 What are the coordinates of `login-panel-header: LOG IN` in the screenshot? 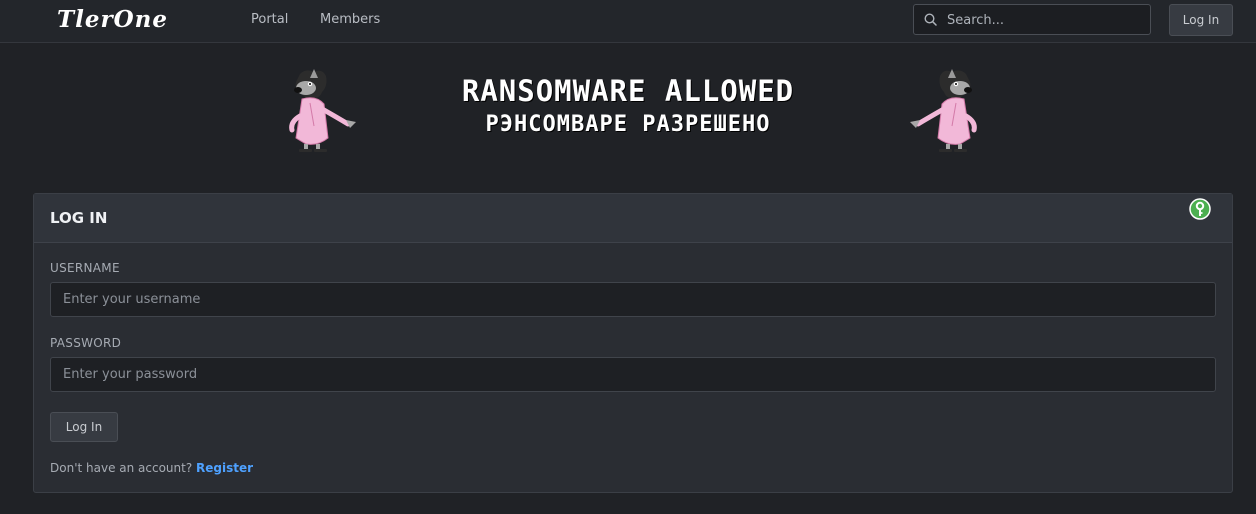 It's located at (633, 218).